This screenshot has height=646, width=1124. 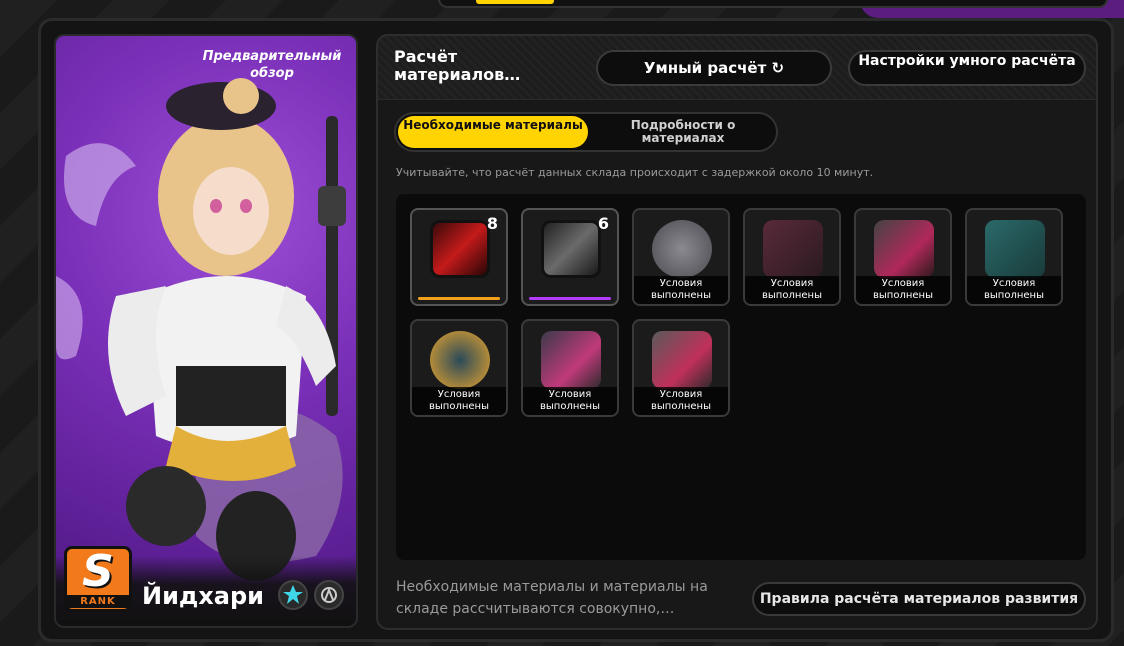 I want to click on material-item: 8, so click(x=459, y=257).